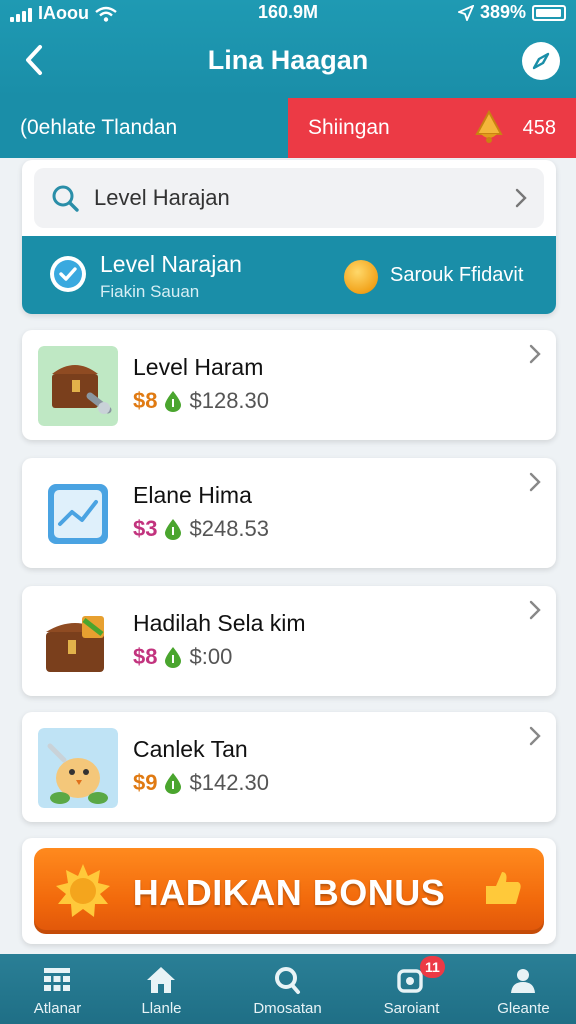 The image size is (576, 1024). Describe the element at coordinates (523, 981) in the screenshot. I see `profile-icon` at that location.